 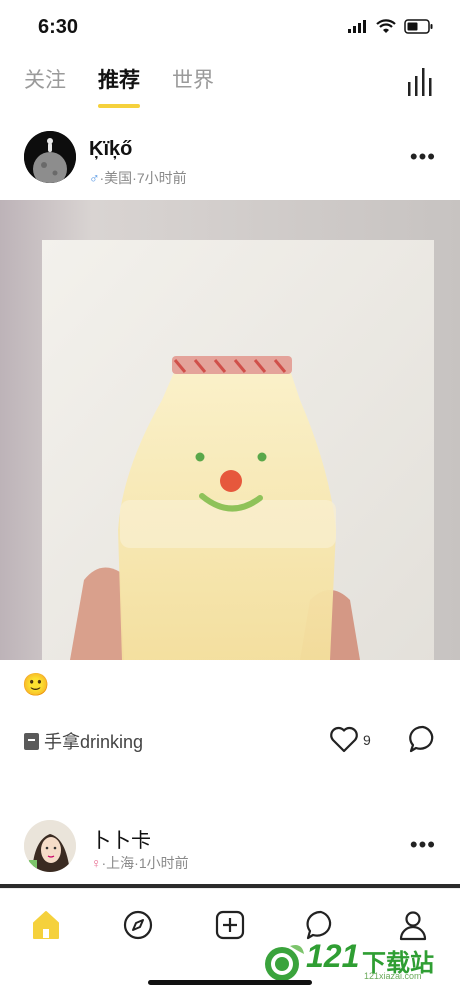 I want to click on tab-world: 世界, so click(x=193, y=79).